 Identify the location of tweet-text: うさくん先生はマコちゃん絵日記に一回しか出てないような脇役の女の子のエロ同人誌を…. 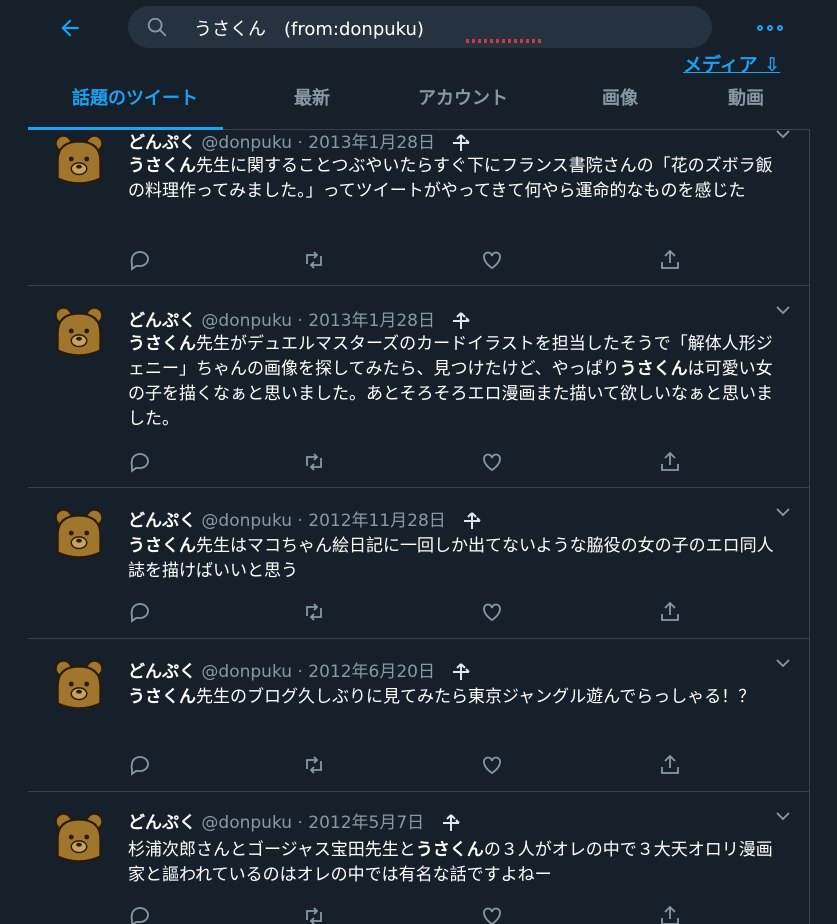
(458, 559).